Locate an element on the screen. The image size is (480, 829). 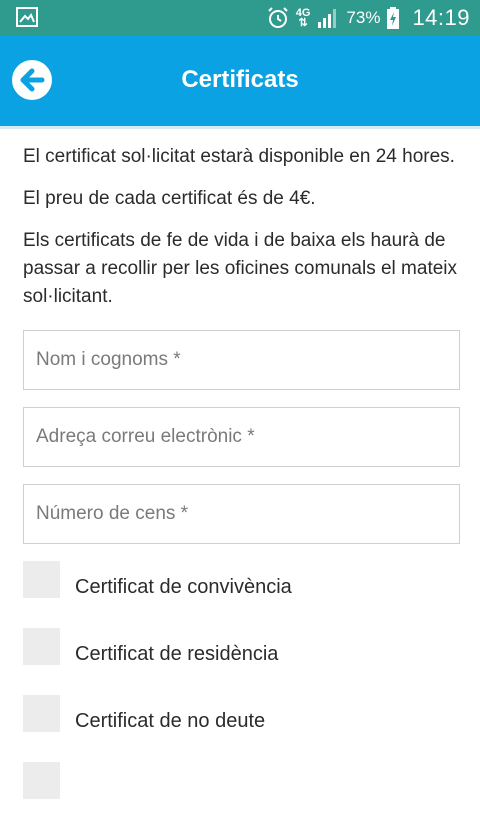
status-bar: 4G ⇅ 73% 14:19 is located at coordinates (240, 18).